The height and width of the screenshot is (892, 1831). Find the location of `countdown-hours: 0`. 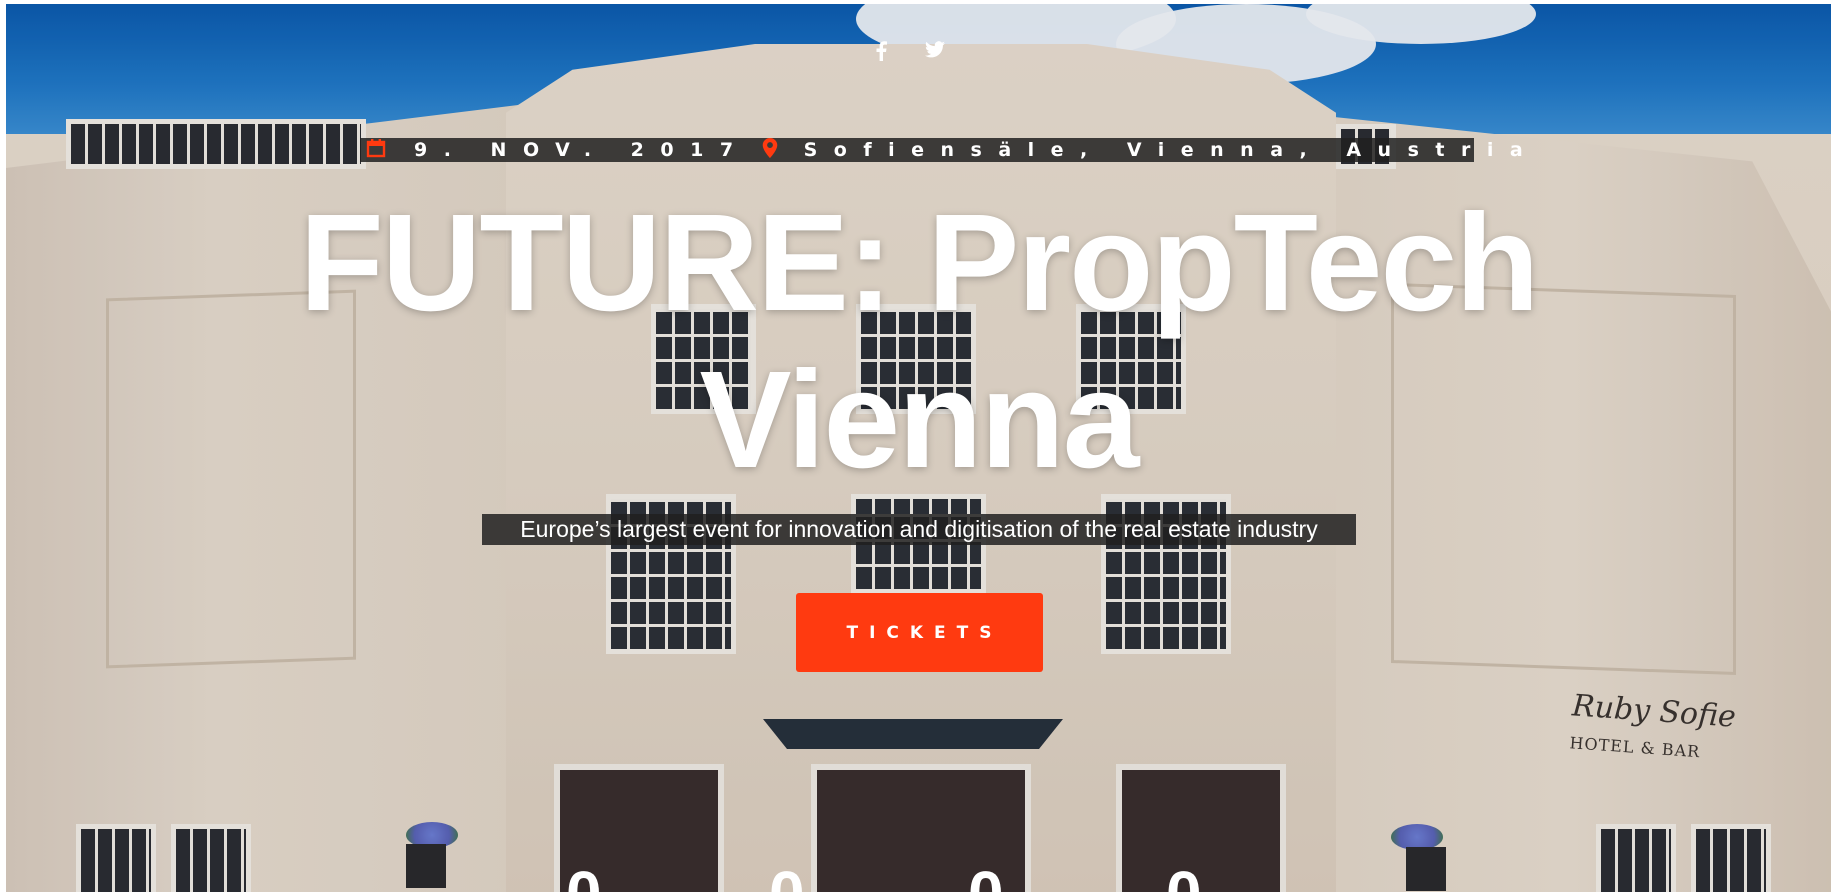

countdown-hours: 0 is located at coordinates (787, 877).